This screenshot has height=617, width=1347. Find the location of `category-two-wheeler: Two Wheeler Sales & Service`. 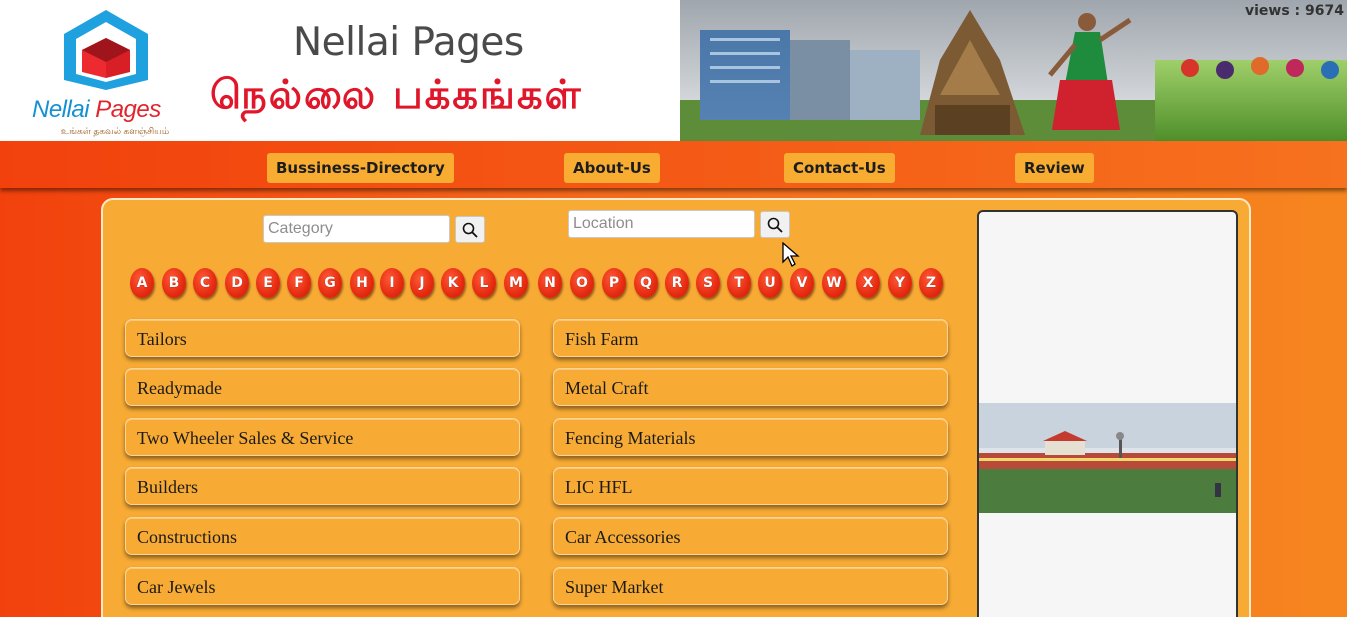

category-two-wheeler: Two Wheeler Sales & Service is located at coordinates (322, 437).